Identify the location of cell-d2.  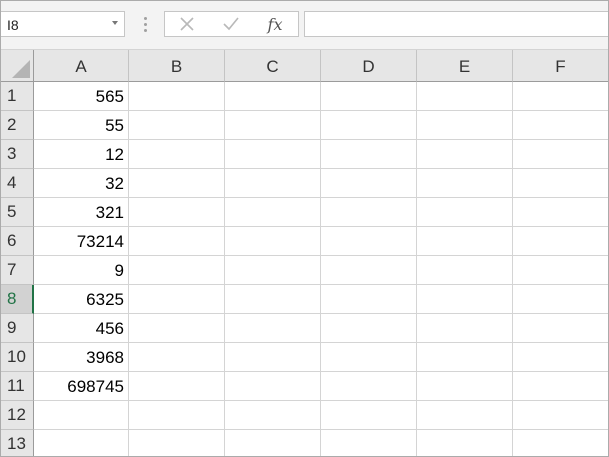
(369, 125).